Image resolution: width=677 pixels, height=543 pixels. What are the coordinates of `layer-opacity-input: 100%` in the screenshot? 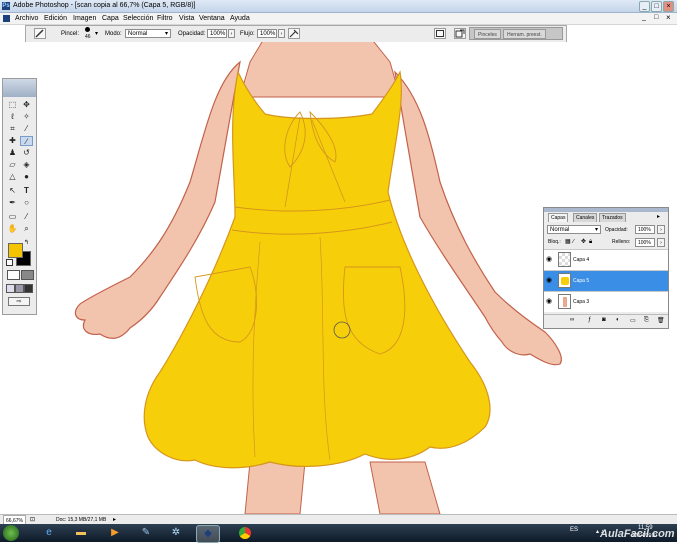 It's located at (645, 229).